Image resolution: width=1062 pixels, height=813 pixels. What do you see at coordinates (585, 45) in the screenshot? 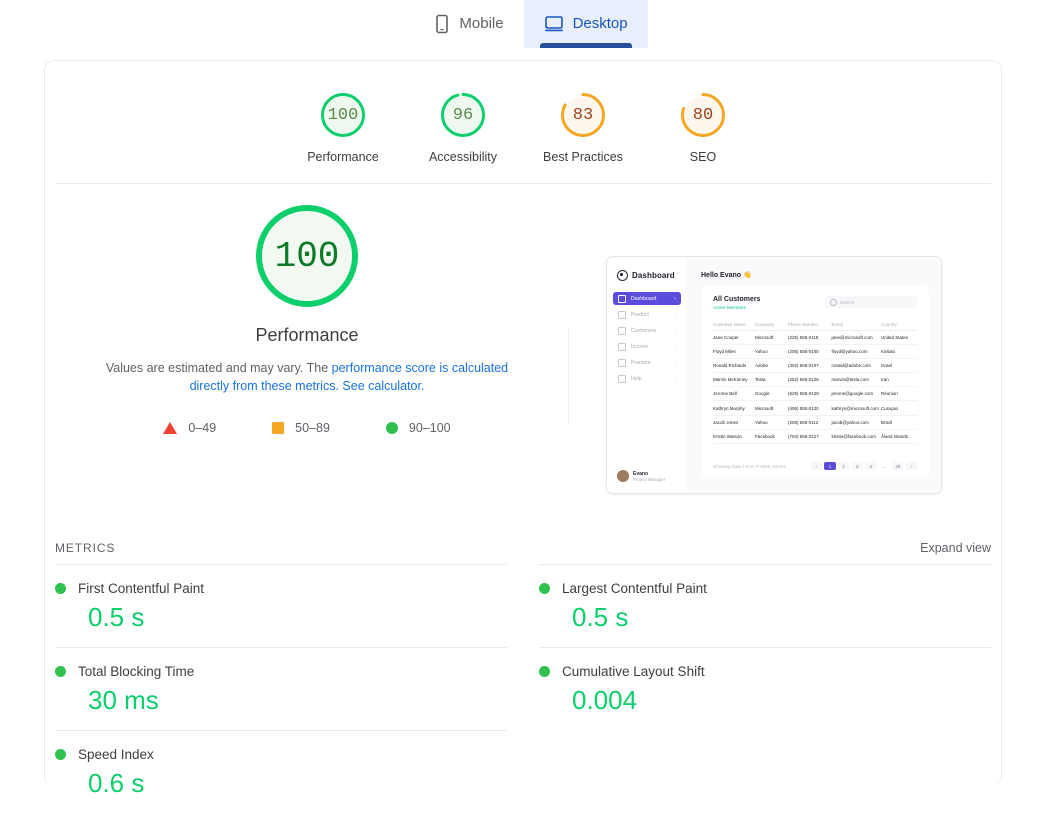
I see `tab-active-indicator` at bounding box center [585, 45].